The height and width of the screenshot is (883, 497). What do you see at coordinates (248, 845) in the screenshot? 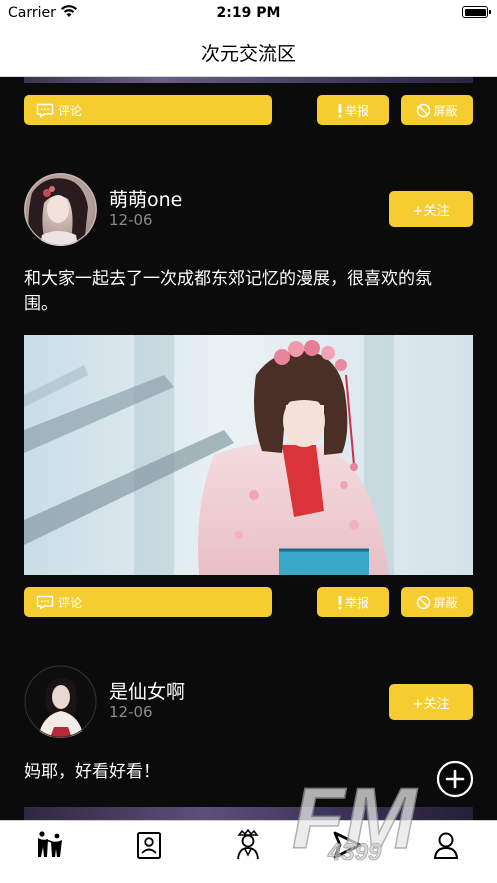
I see `character-icon` at bounding box center [248, 845].